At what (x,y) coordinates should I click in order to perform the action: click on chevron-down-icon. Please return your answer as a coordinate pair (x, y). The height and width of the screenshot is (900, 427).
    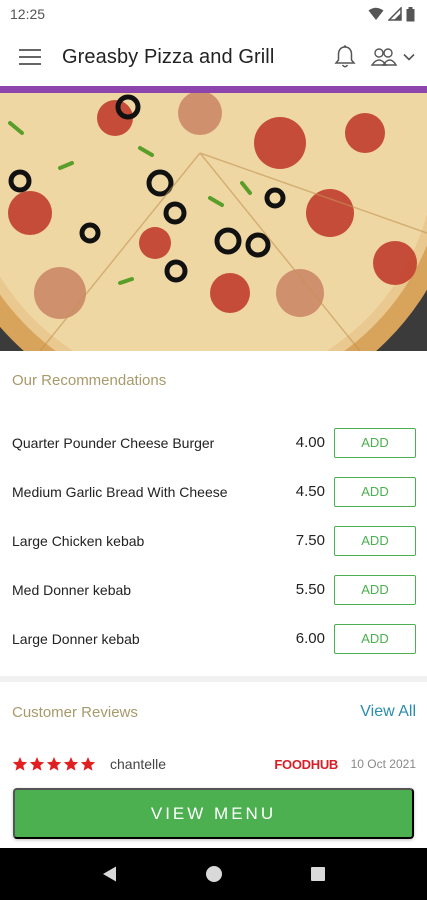
    Looking at the image, I should click on (409, 57).